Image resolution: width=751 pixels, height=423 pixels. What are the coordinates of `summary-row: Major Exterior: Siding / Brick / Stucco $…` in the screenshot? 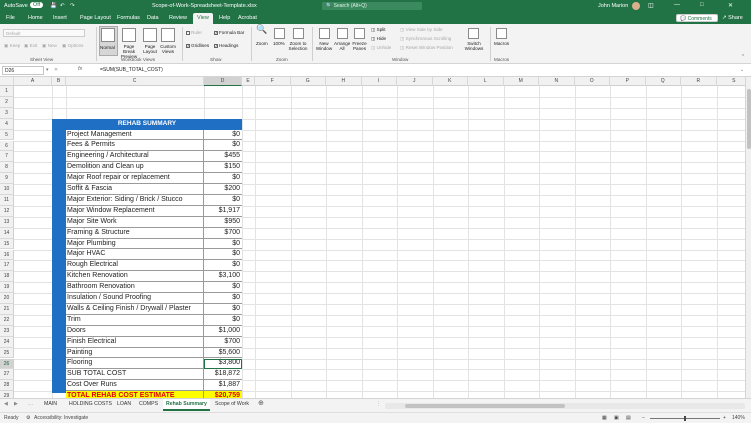 It's located at (154, 200).